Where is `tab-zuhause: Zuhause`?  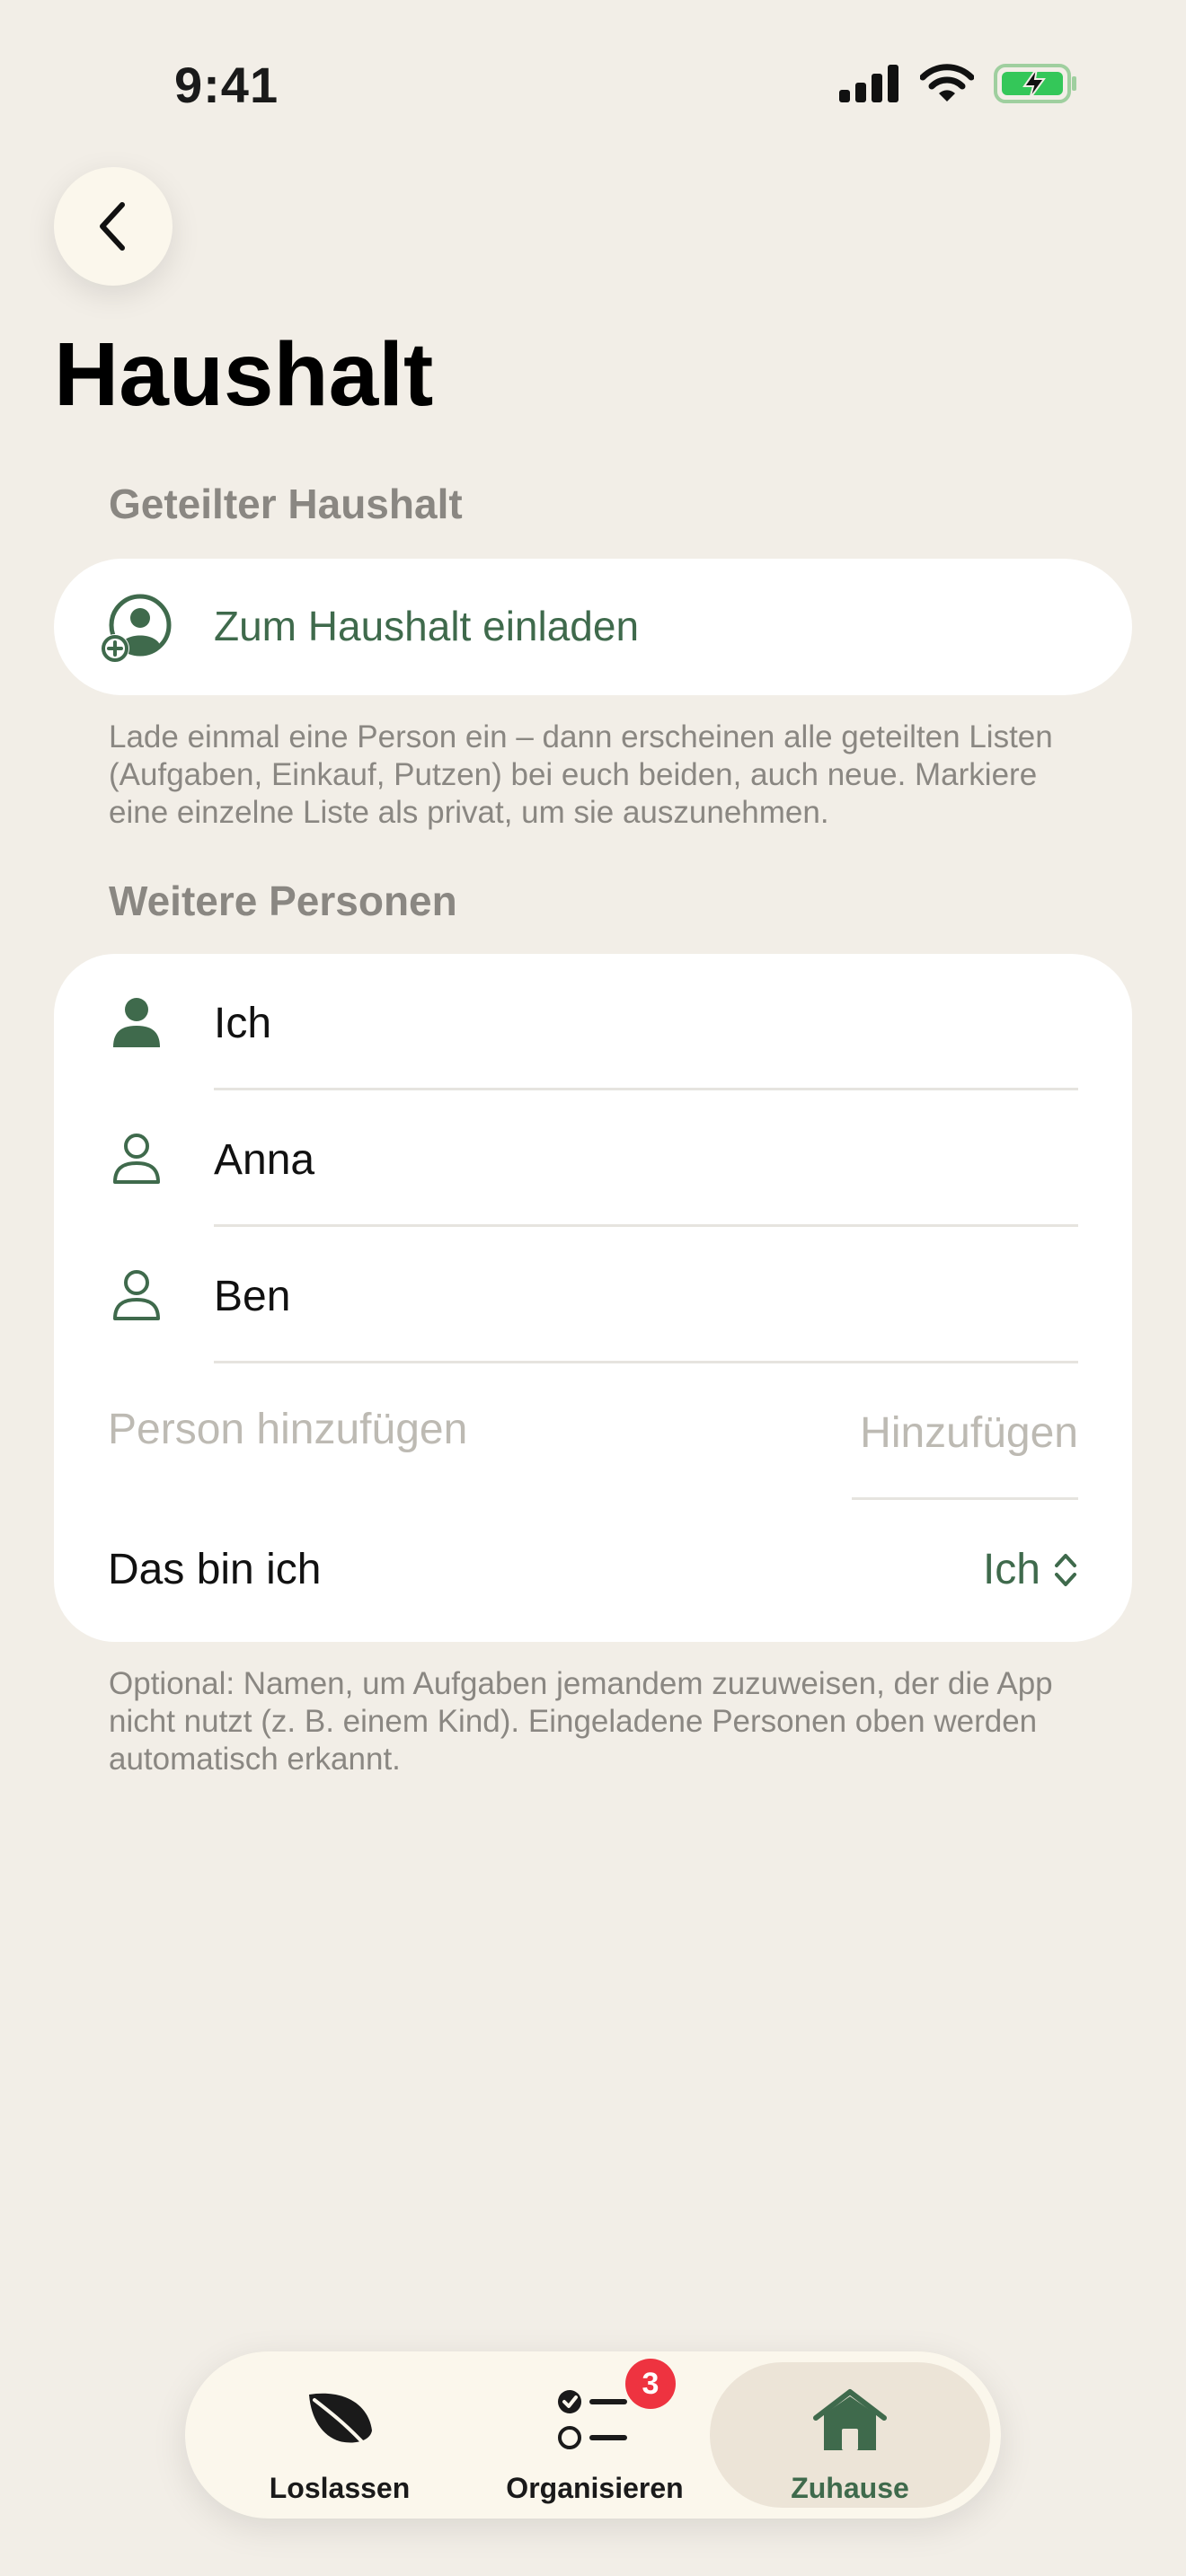
tab-zuhause: Zuhause is located at coordinates (850, 2435).